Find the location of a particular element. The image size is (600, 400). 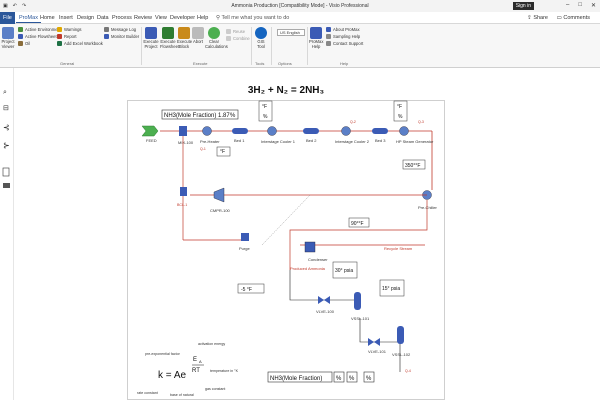

mixer-label: MIX-100 is located at coordinates (186, 142).